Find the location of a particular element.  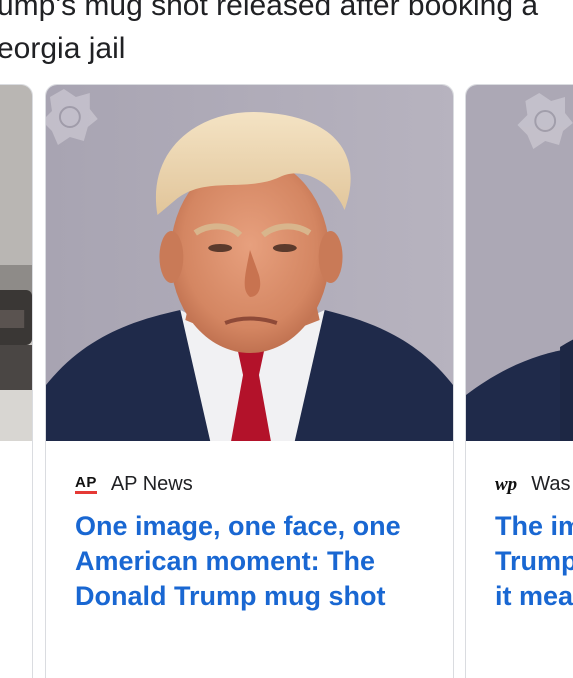

mugshot-image is located at coordinates (519, 263).